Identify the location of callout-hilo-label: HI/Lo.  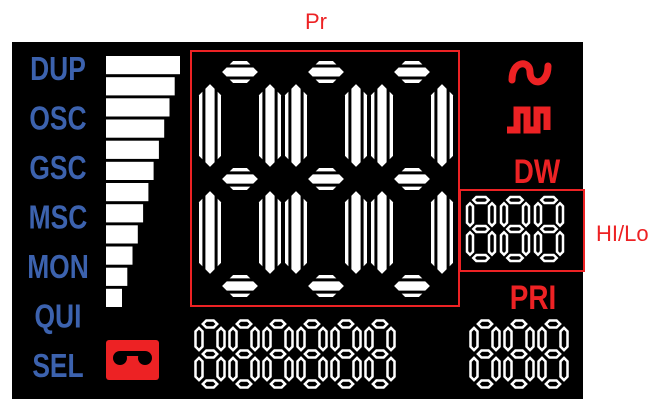
(622, 233).